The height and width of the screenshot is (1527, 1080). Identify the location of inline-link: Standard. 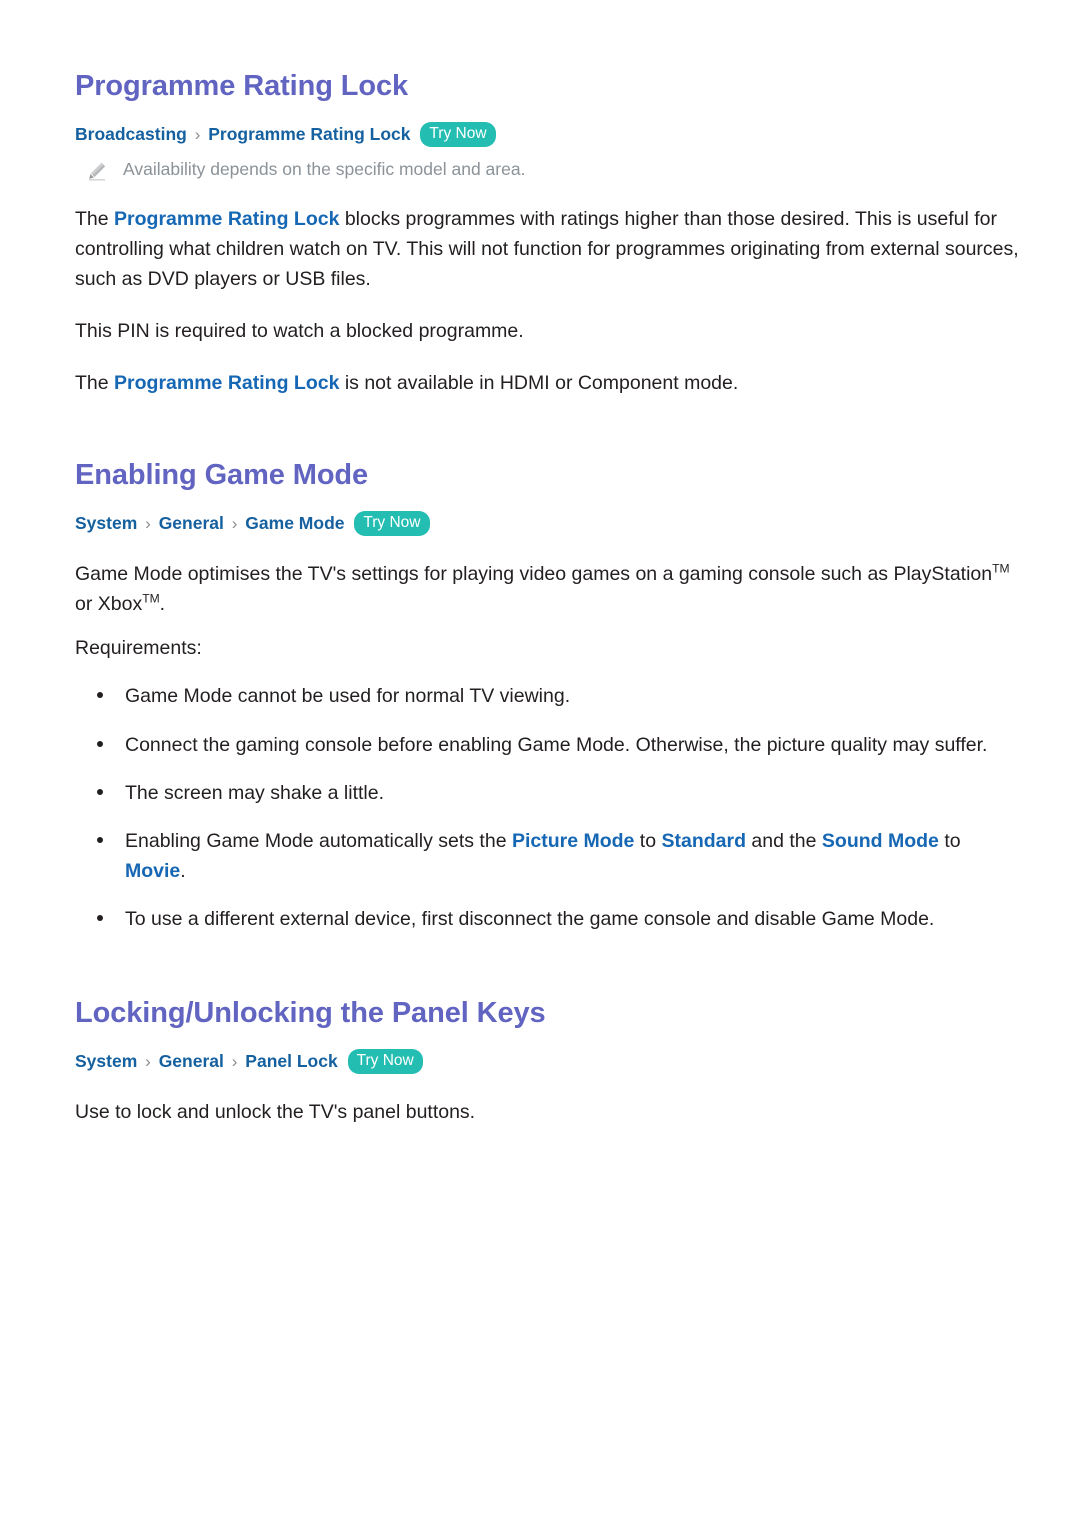
(704, 841).